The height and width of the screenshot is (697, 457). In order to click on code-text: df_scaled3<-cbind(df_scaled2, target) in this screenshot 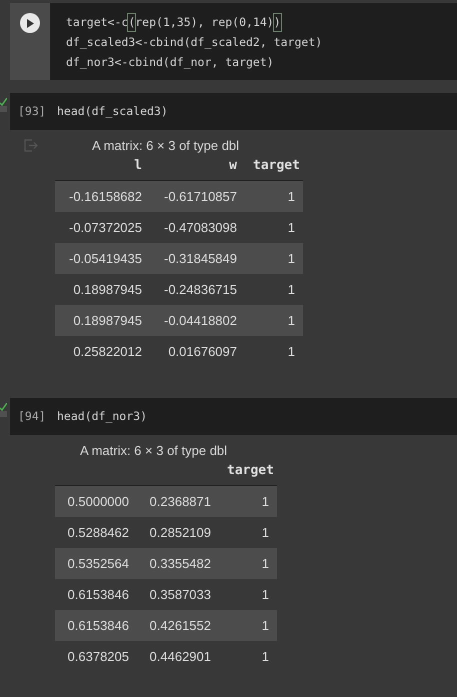, I will do `click(194, 42)`.